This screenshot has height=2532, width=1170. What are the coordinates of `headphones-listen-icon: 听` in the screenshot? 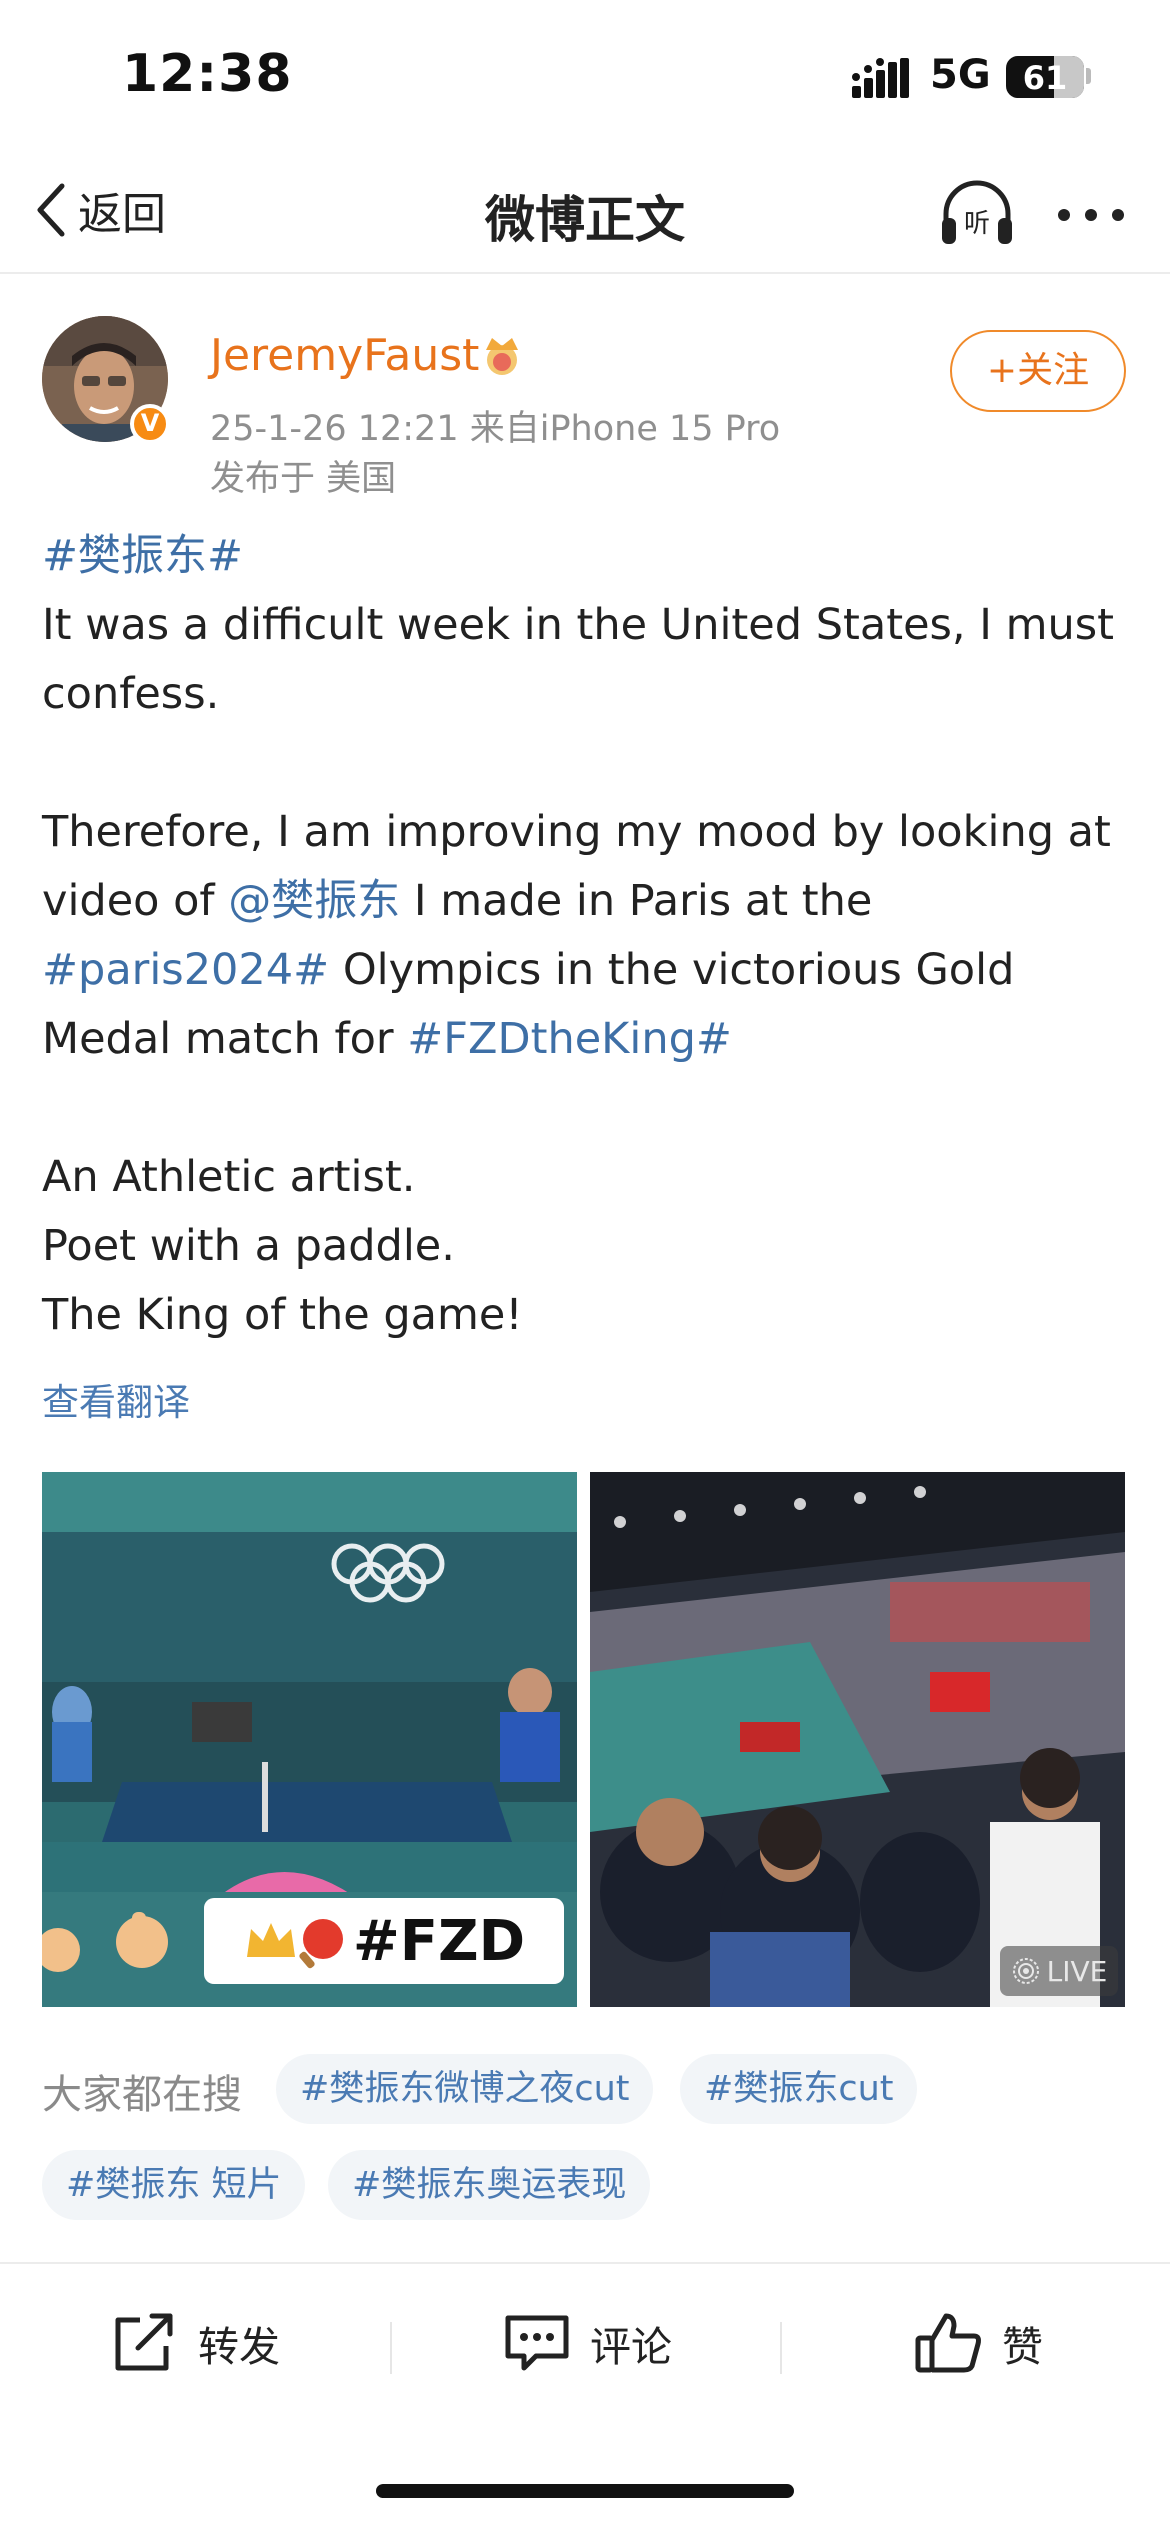 It's located at (977, 213).